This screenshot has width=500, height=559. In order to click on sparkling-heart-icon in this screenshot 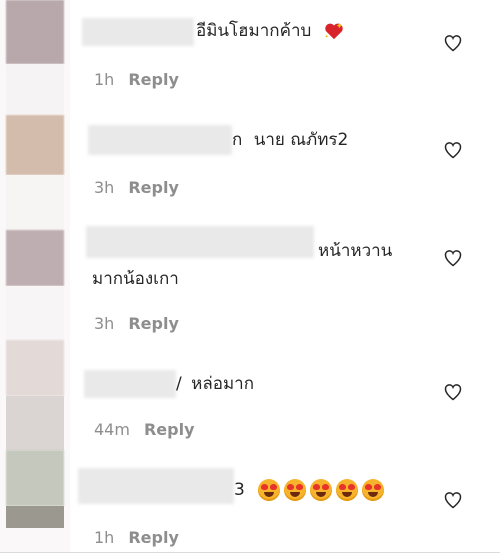, I will do `click(333, 31)`.